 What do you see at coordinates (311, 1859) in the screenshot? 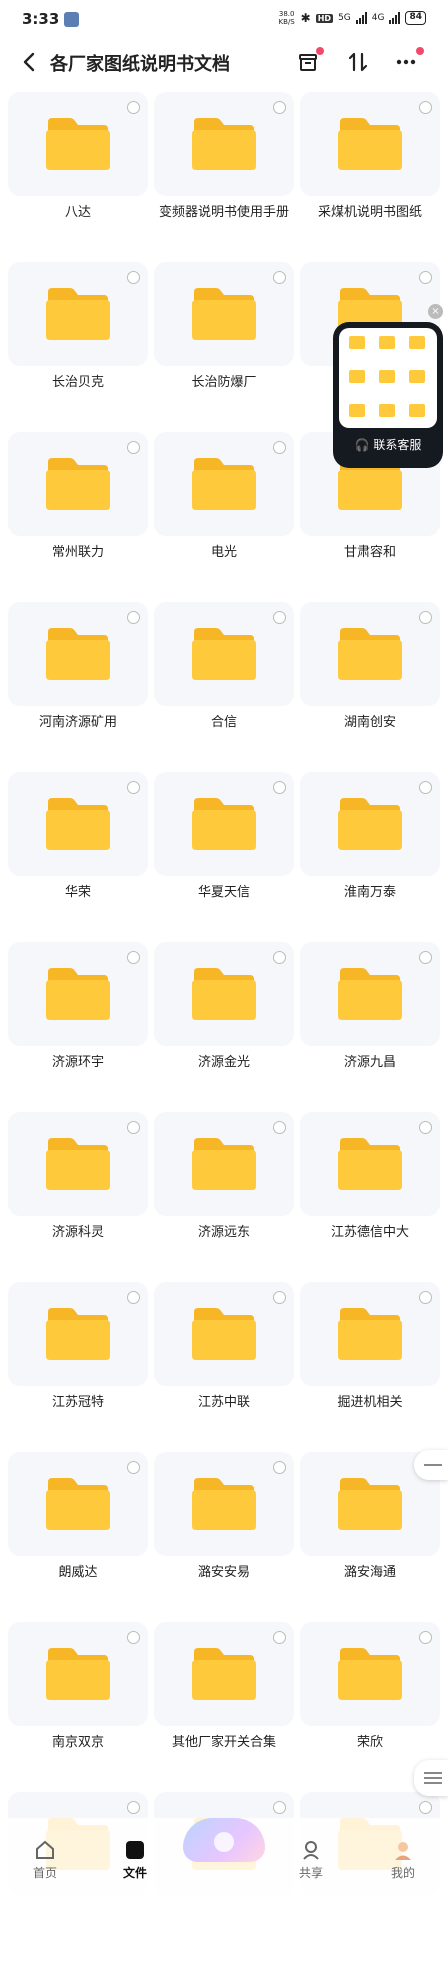
I see `tab-share: 共享` at bounding box center [311, 1859].